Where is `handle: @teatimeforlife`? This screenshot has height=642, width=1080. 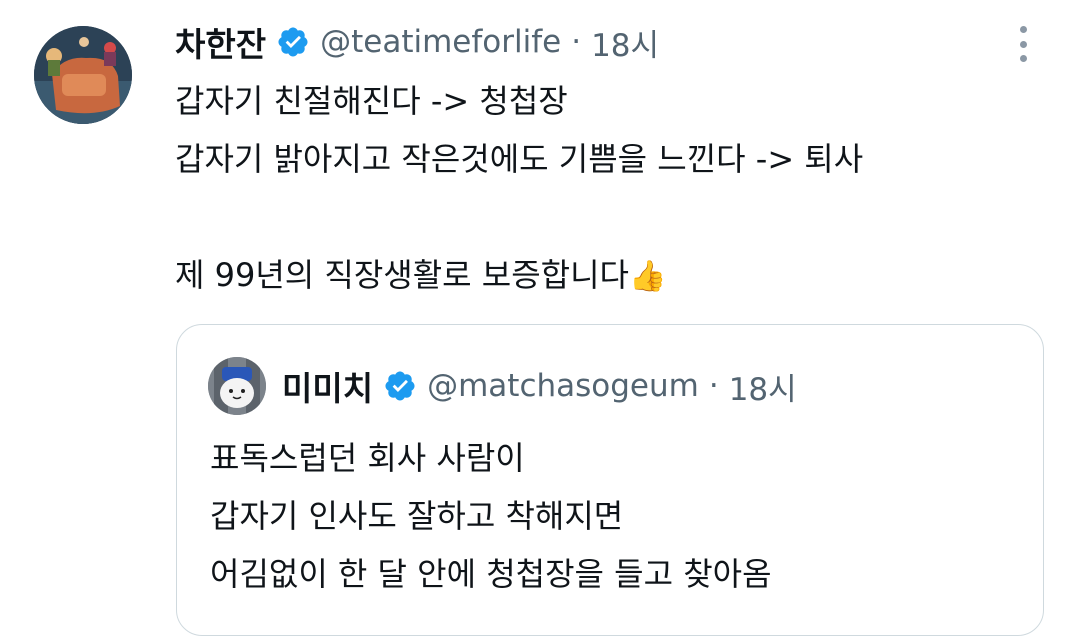
handle: @teatimeforlife is located at coordinates (440, 42).